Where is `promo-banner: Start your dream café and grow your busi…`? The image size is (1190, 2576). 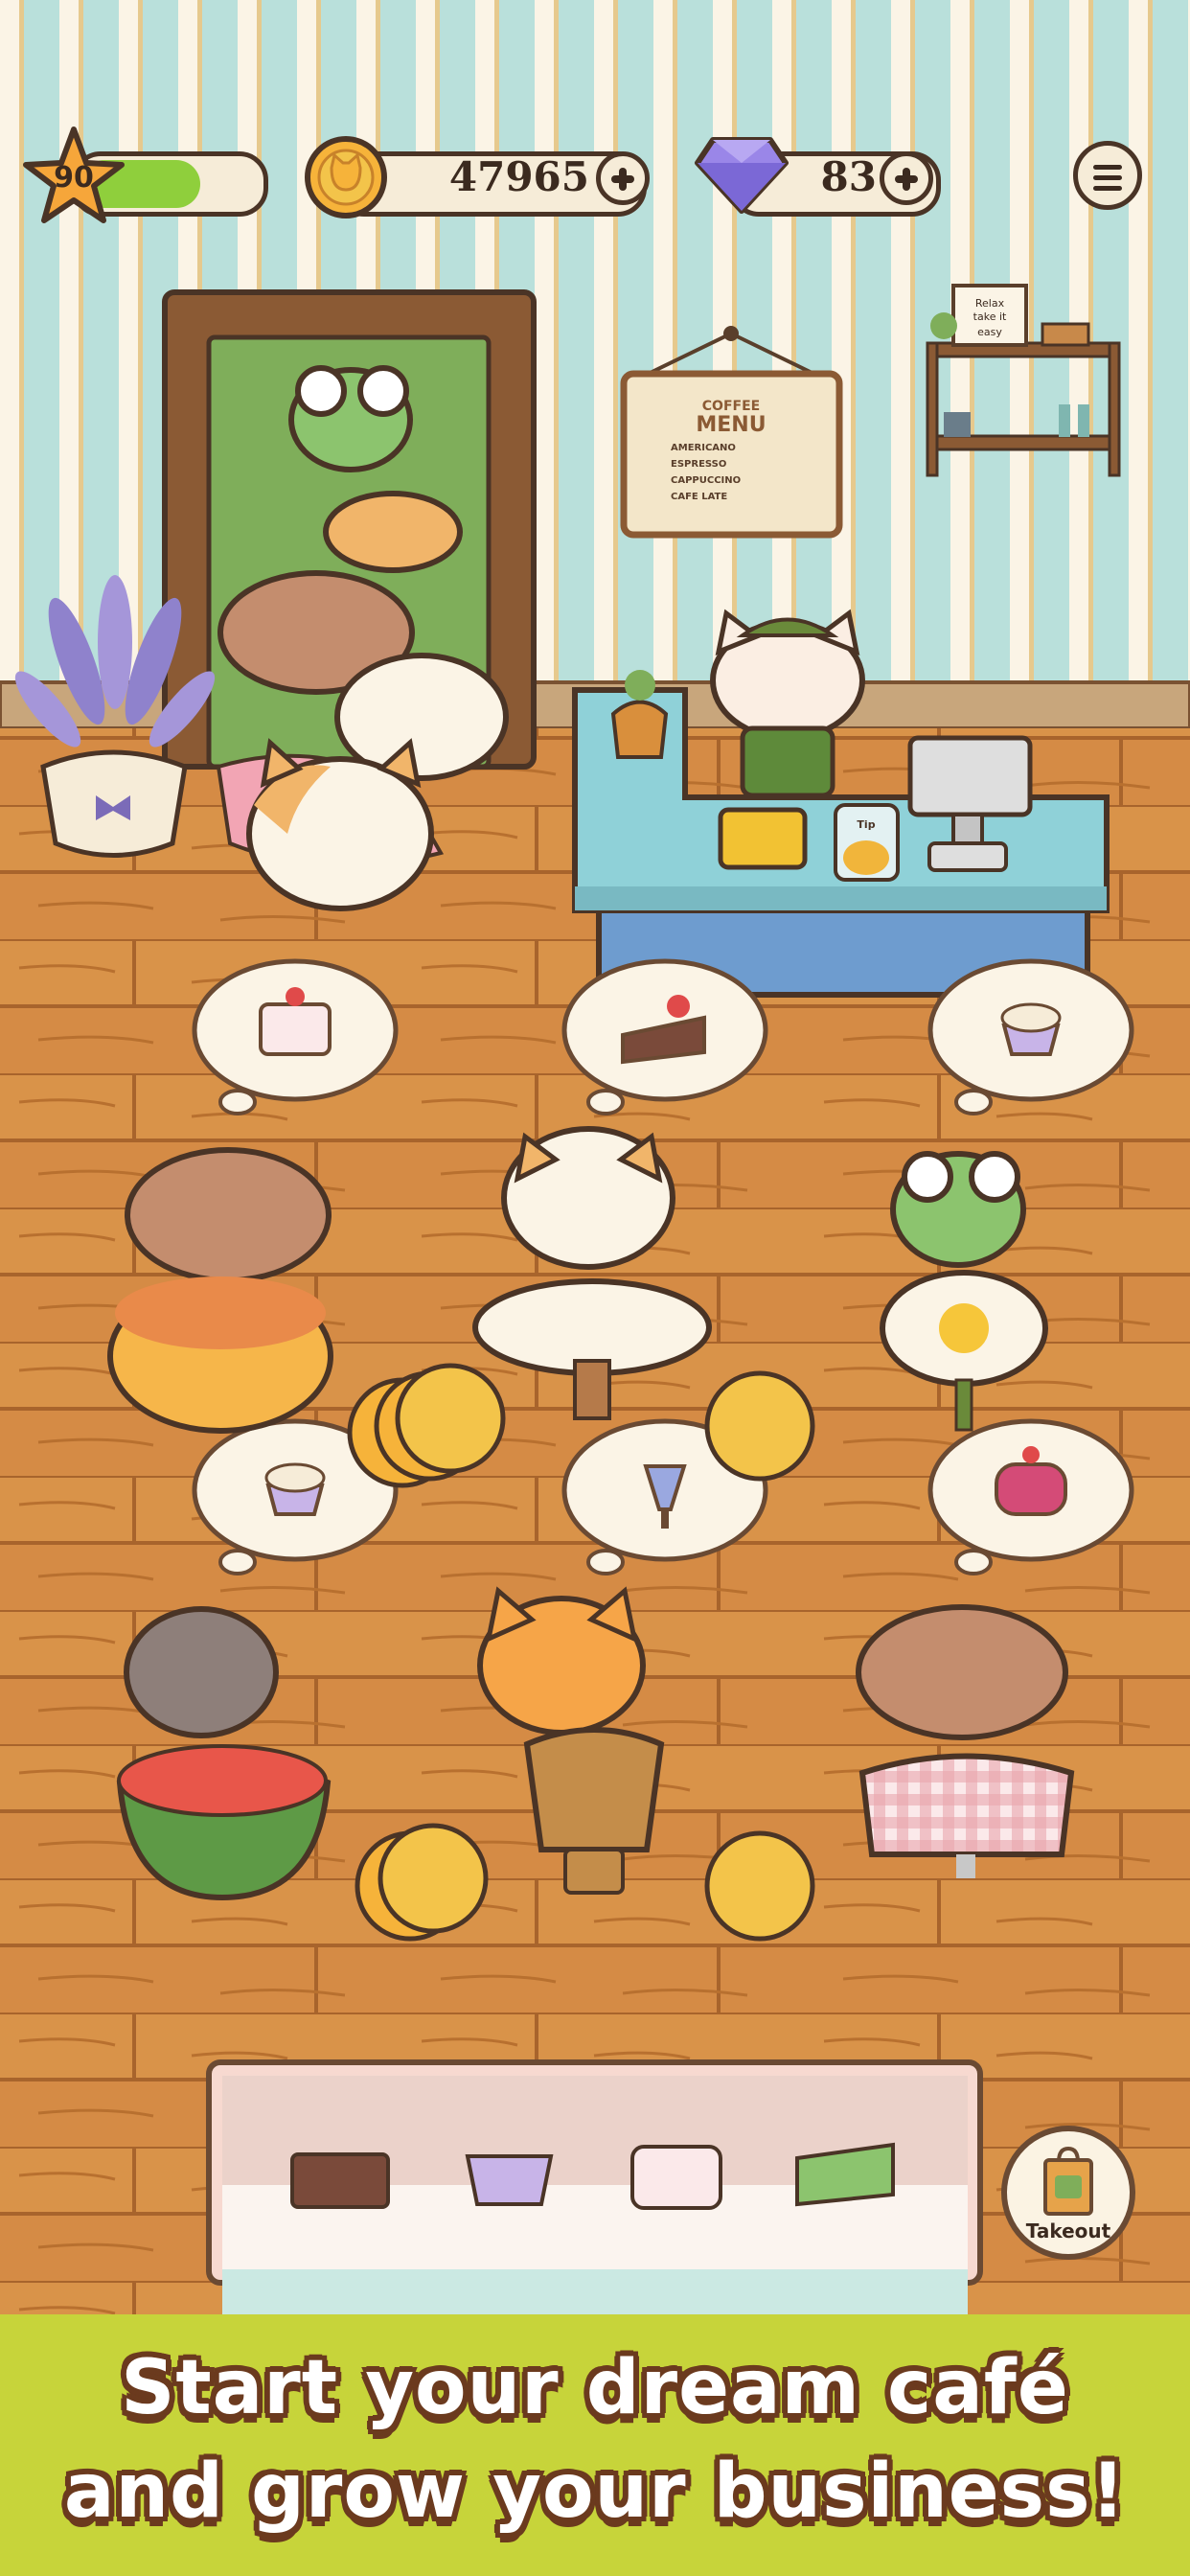 promo-banner: Start your dream café and grow your busi… is located at coordinates (595, 2445).